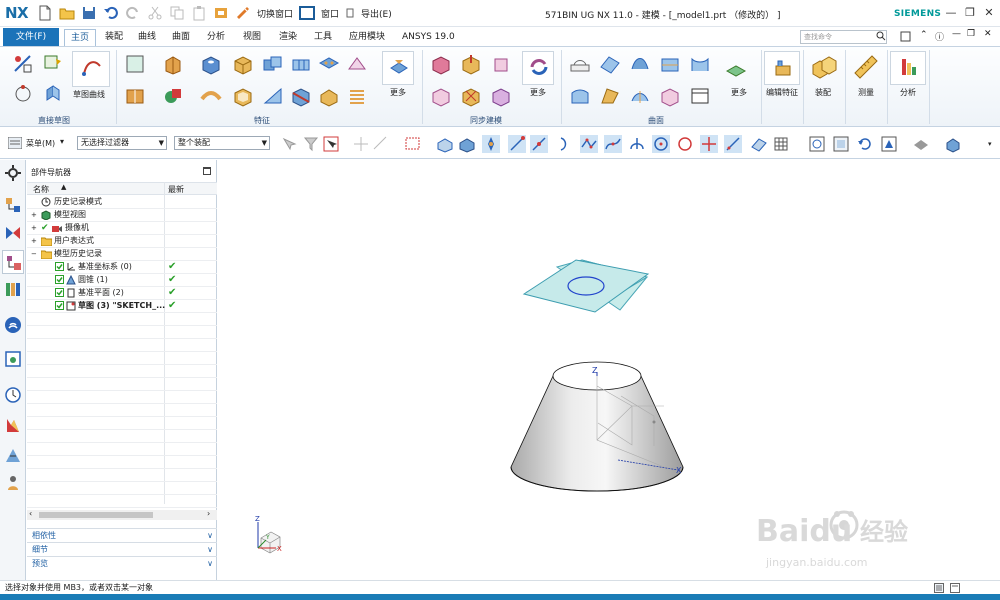  I want to click on sketch-plane, so click(586, 286).